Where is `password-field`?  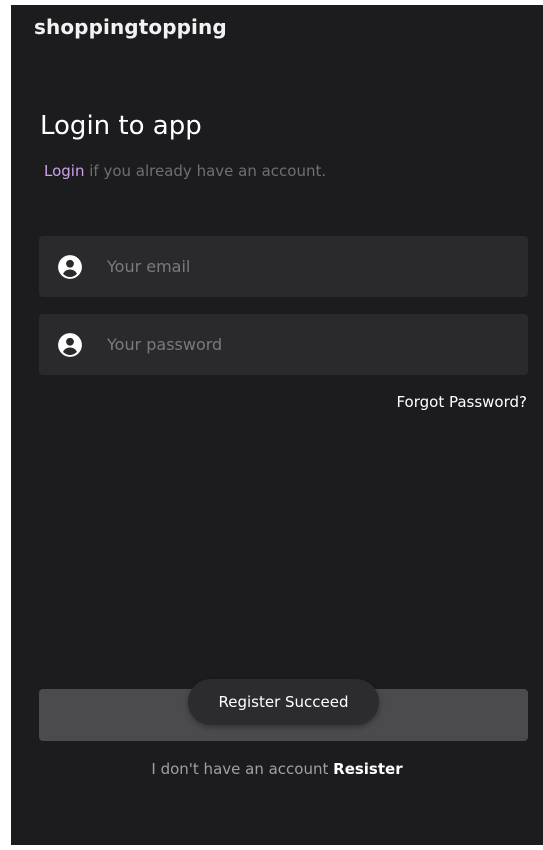 password-field is located at coordinates (283, 344).